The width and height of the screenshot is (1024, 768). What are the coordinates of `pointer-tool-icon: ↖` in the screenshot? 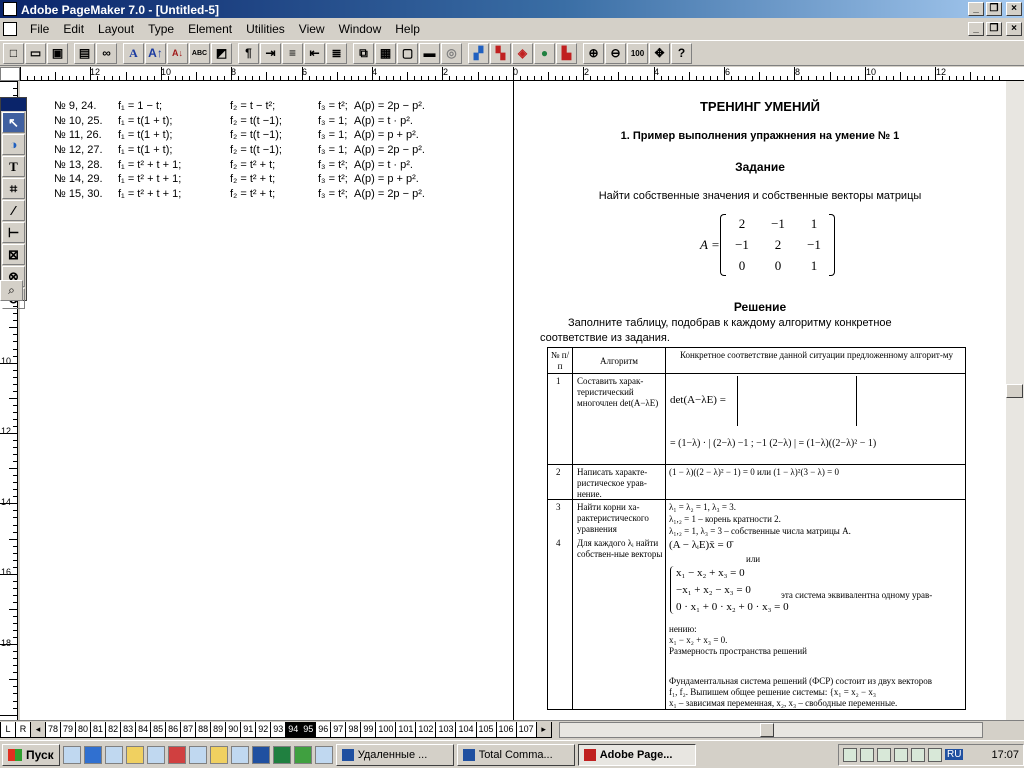 It's located at (13, 122).